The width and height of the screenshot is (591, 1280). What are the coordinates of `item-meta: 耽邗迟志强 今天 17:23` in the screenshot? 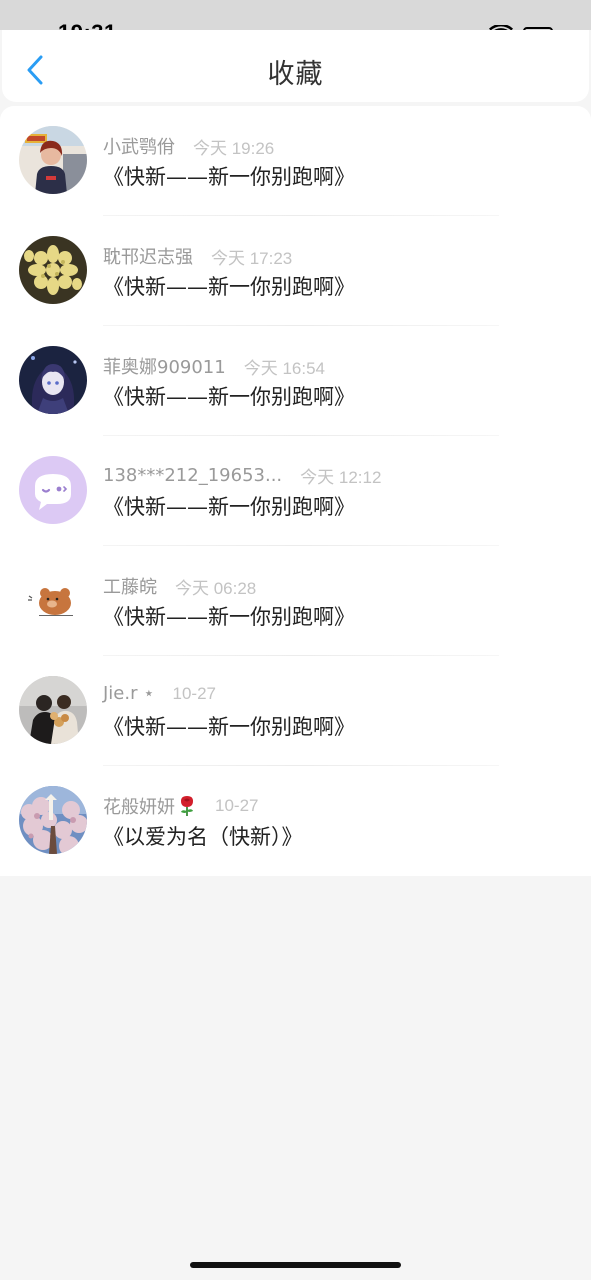 It's located at (197, 256).